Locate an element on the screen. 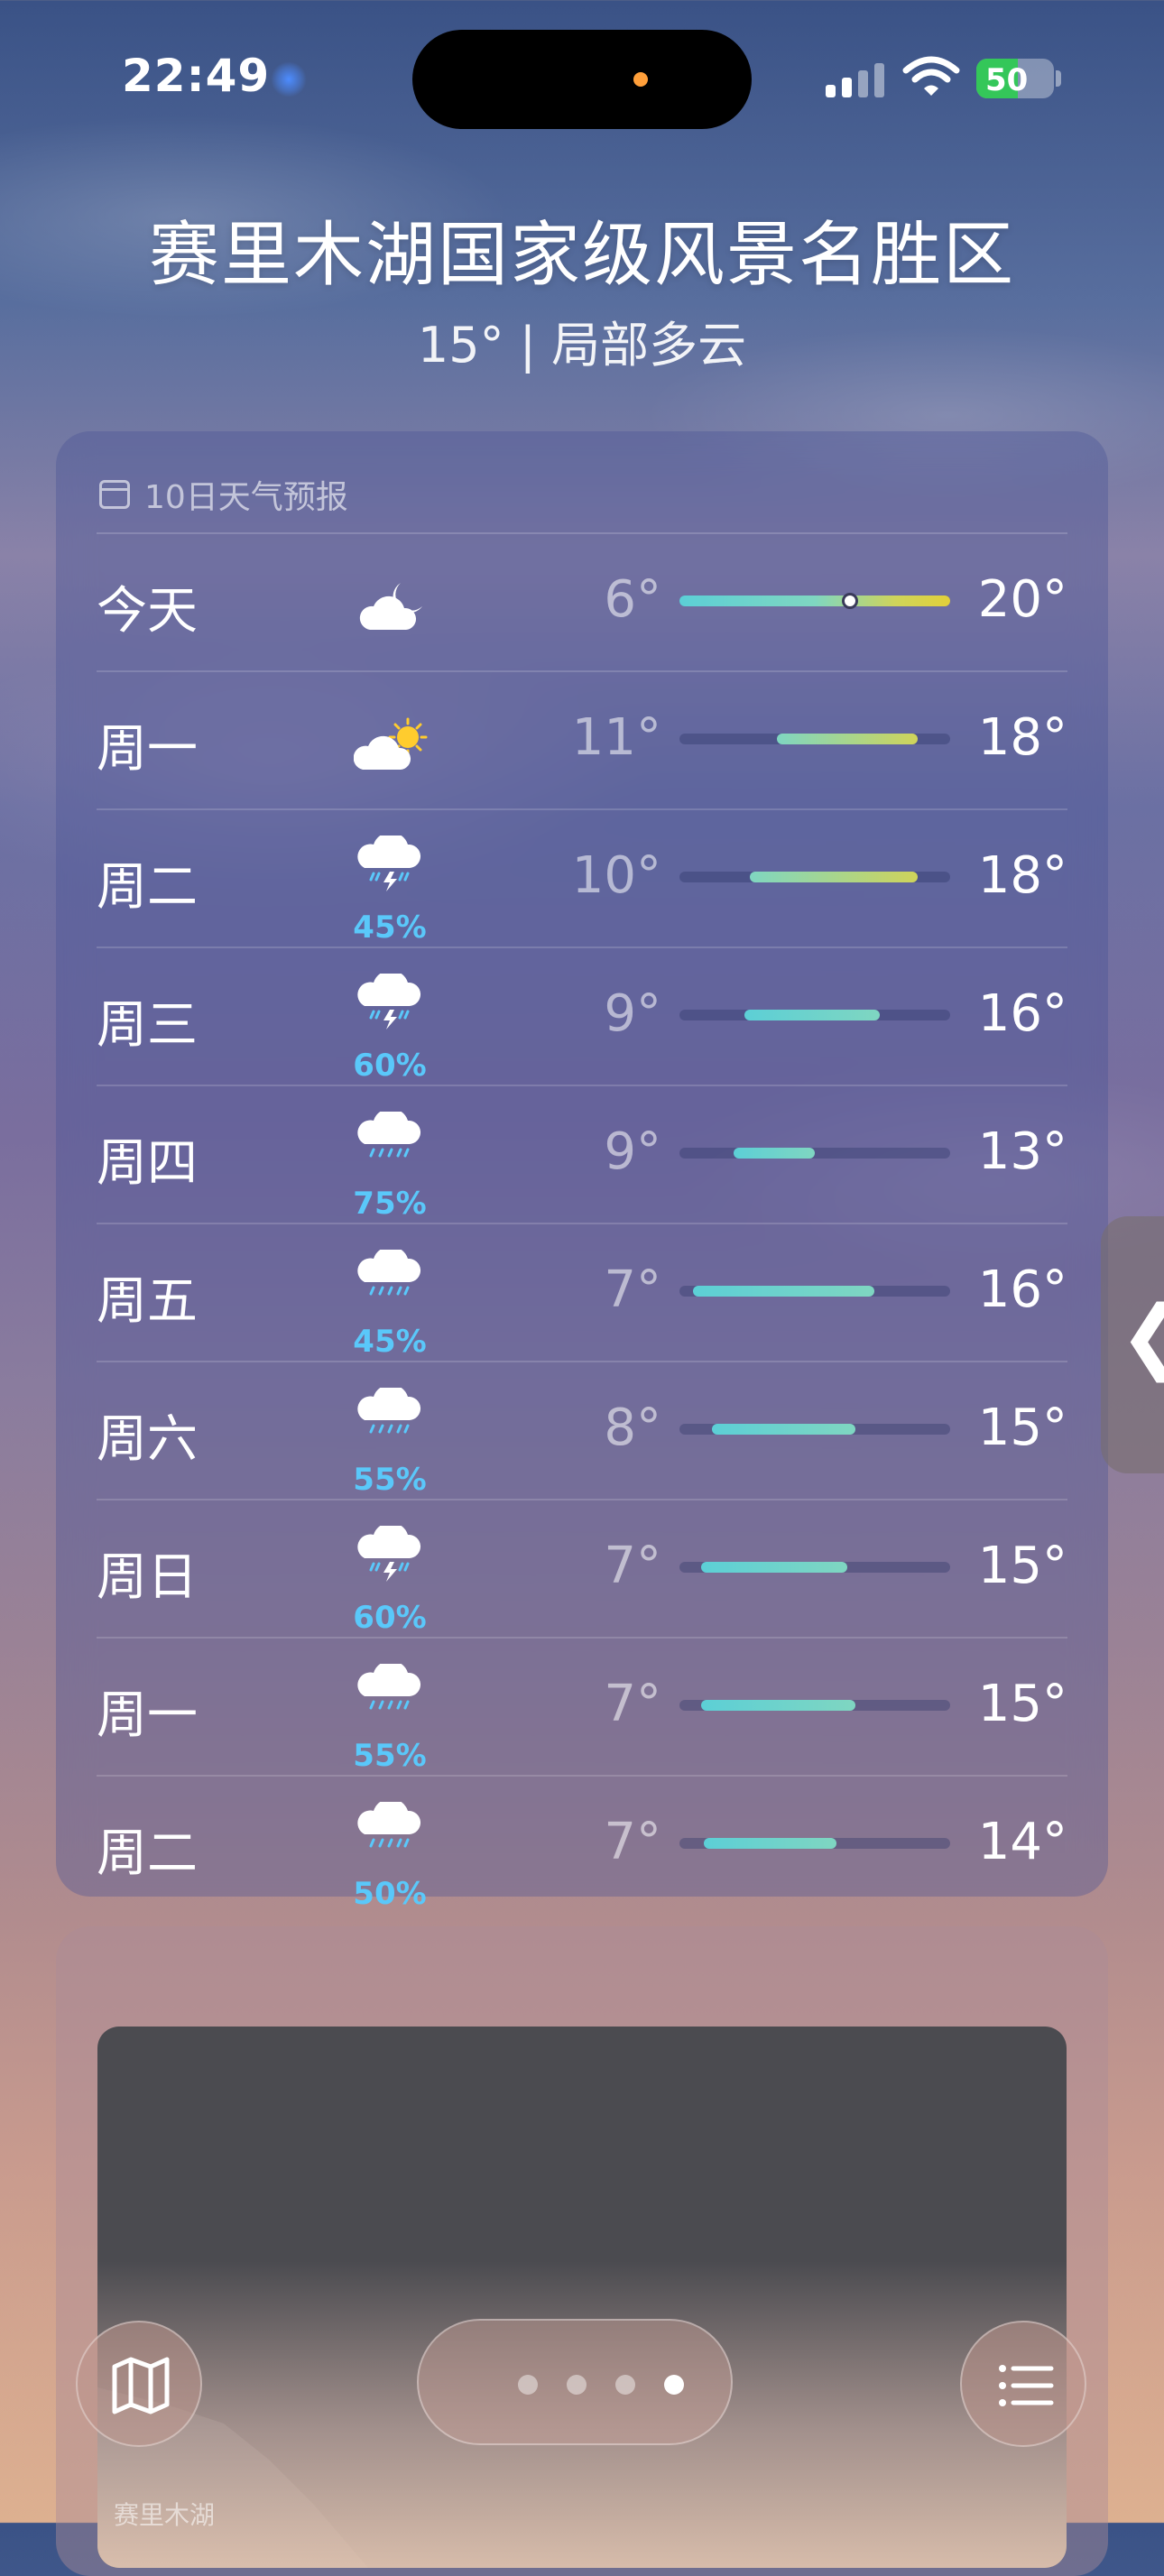 Image resolution: width=1164 pixels, height=2576 pixels. map-icon is located at coordinates (141, 2385).